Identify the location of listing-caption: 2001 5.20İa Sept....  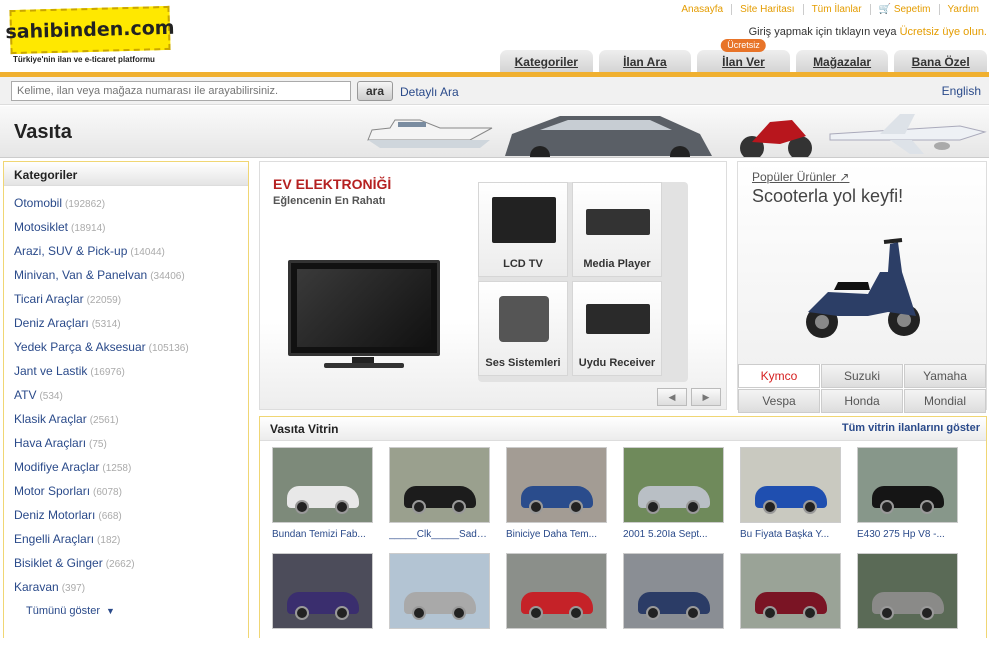
(673, 539).